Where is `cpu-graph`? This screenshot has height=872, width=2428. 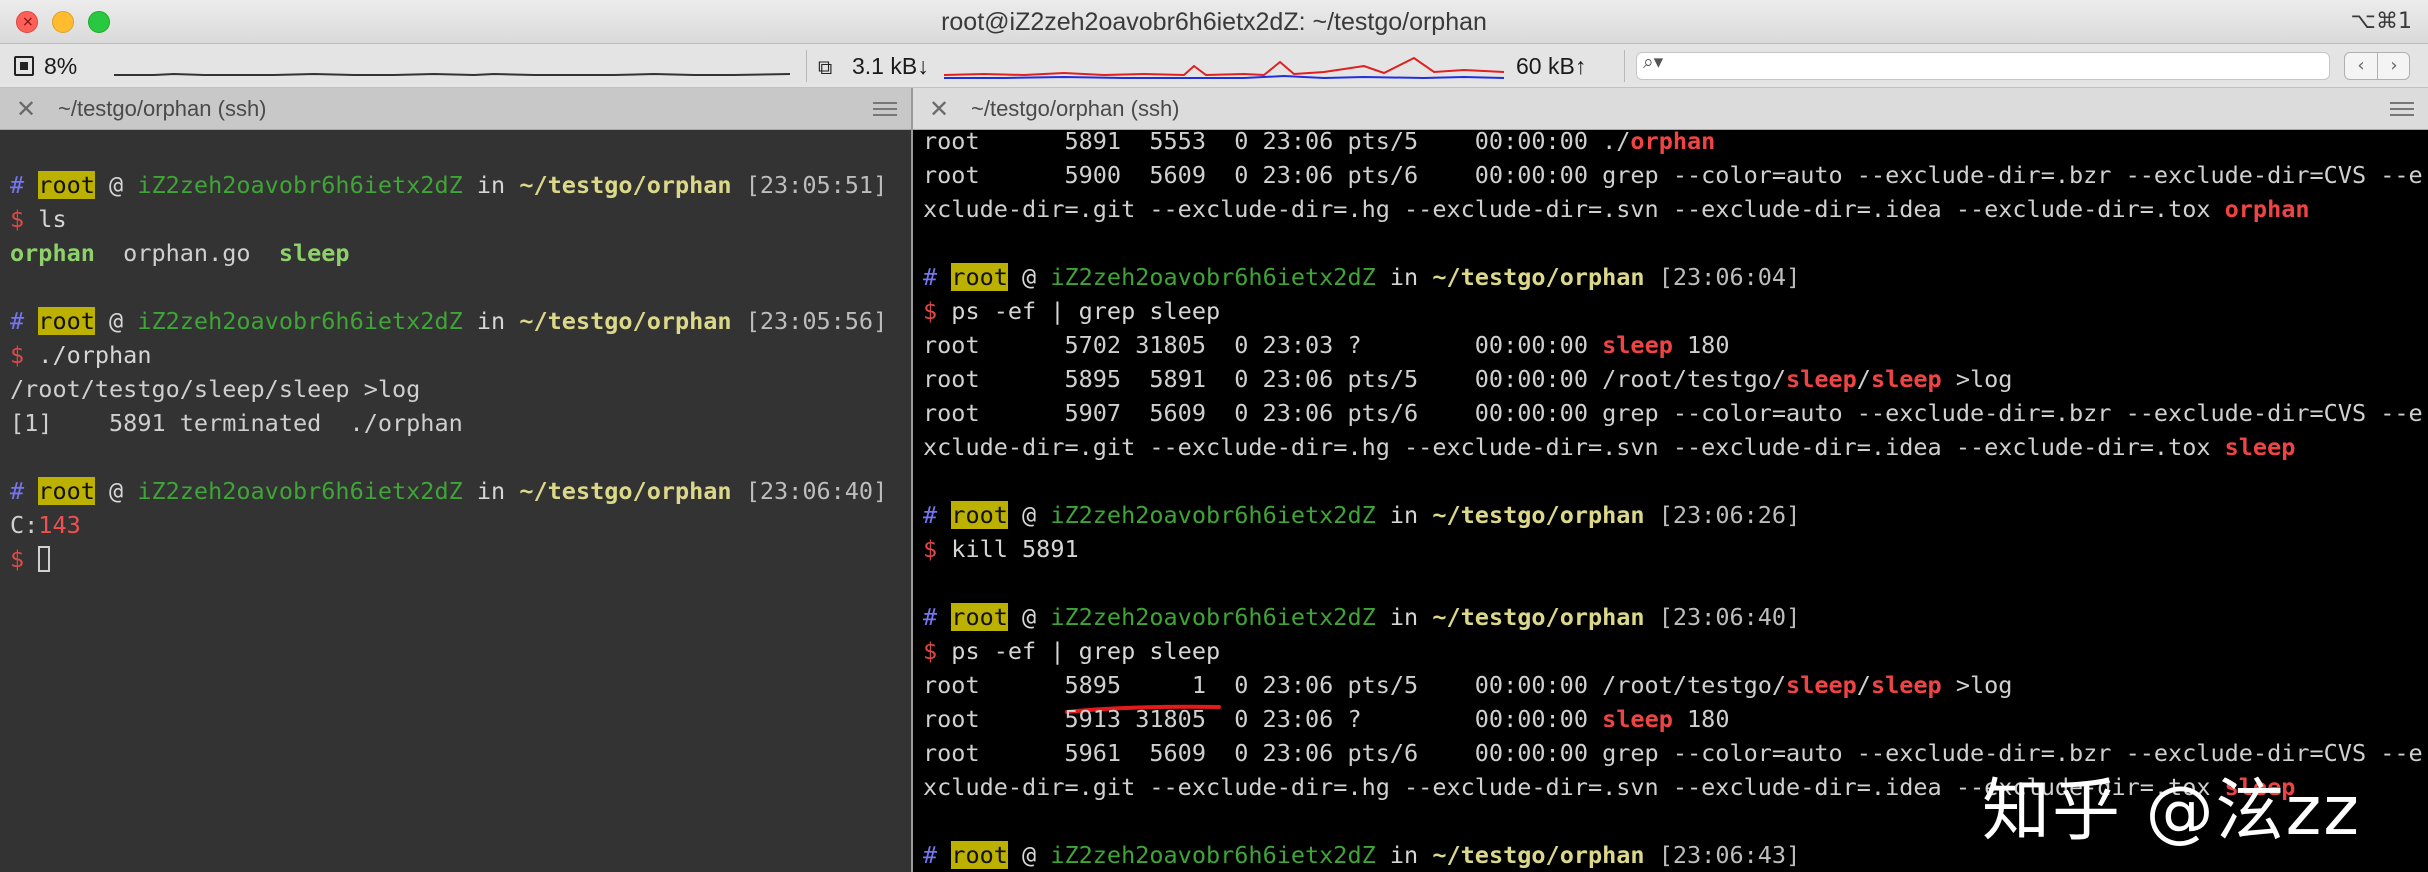 cpu-graph is located at coordinates (452, 74).